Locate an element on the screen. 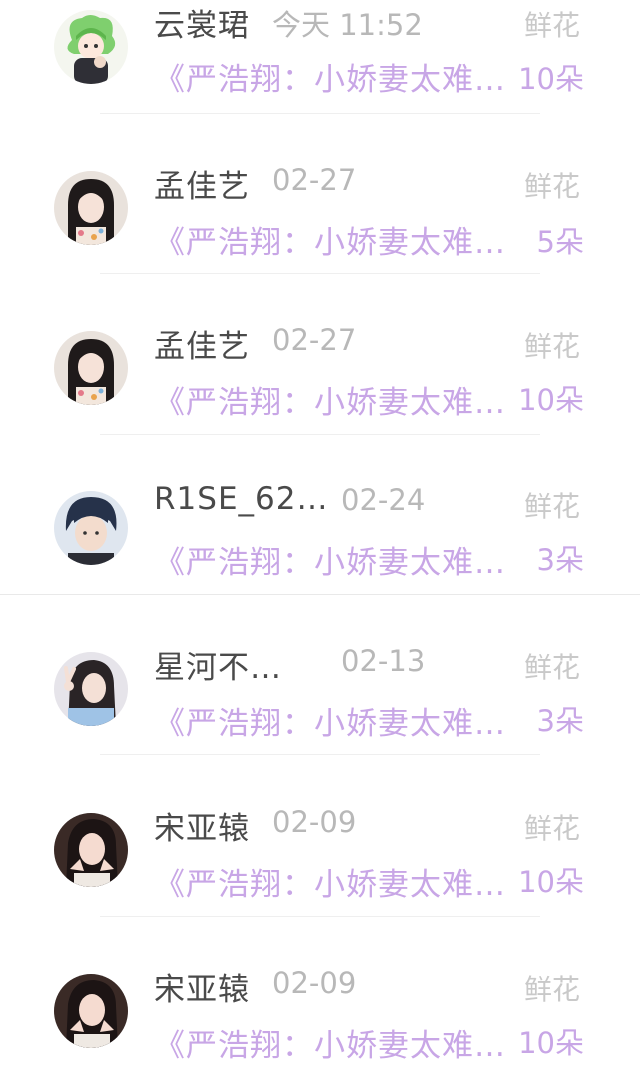 This screenshot has width=640, height=1075. gift-record-row: 云裳珺 今天 11:52 鲜花 《严浩翔：小娇妻太难… 10朵 is located at coordinates (320, 57).